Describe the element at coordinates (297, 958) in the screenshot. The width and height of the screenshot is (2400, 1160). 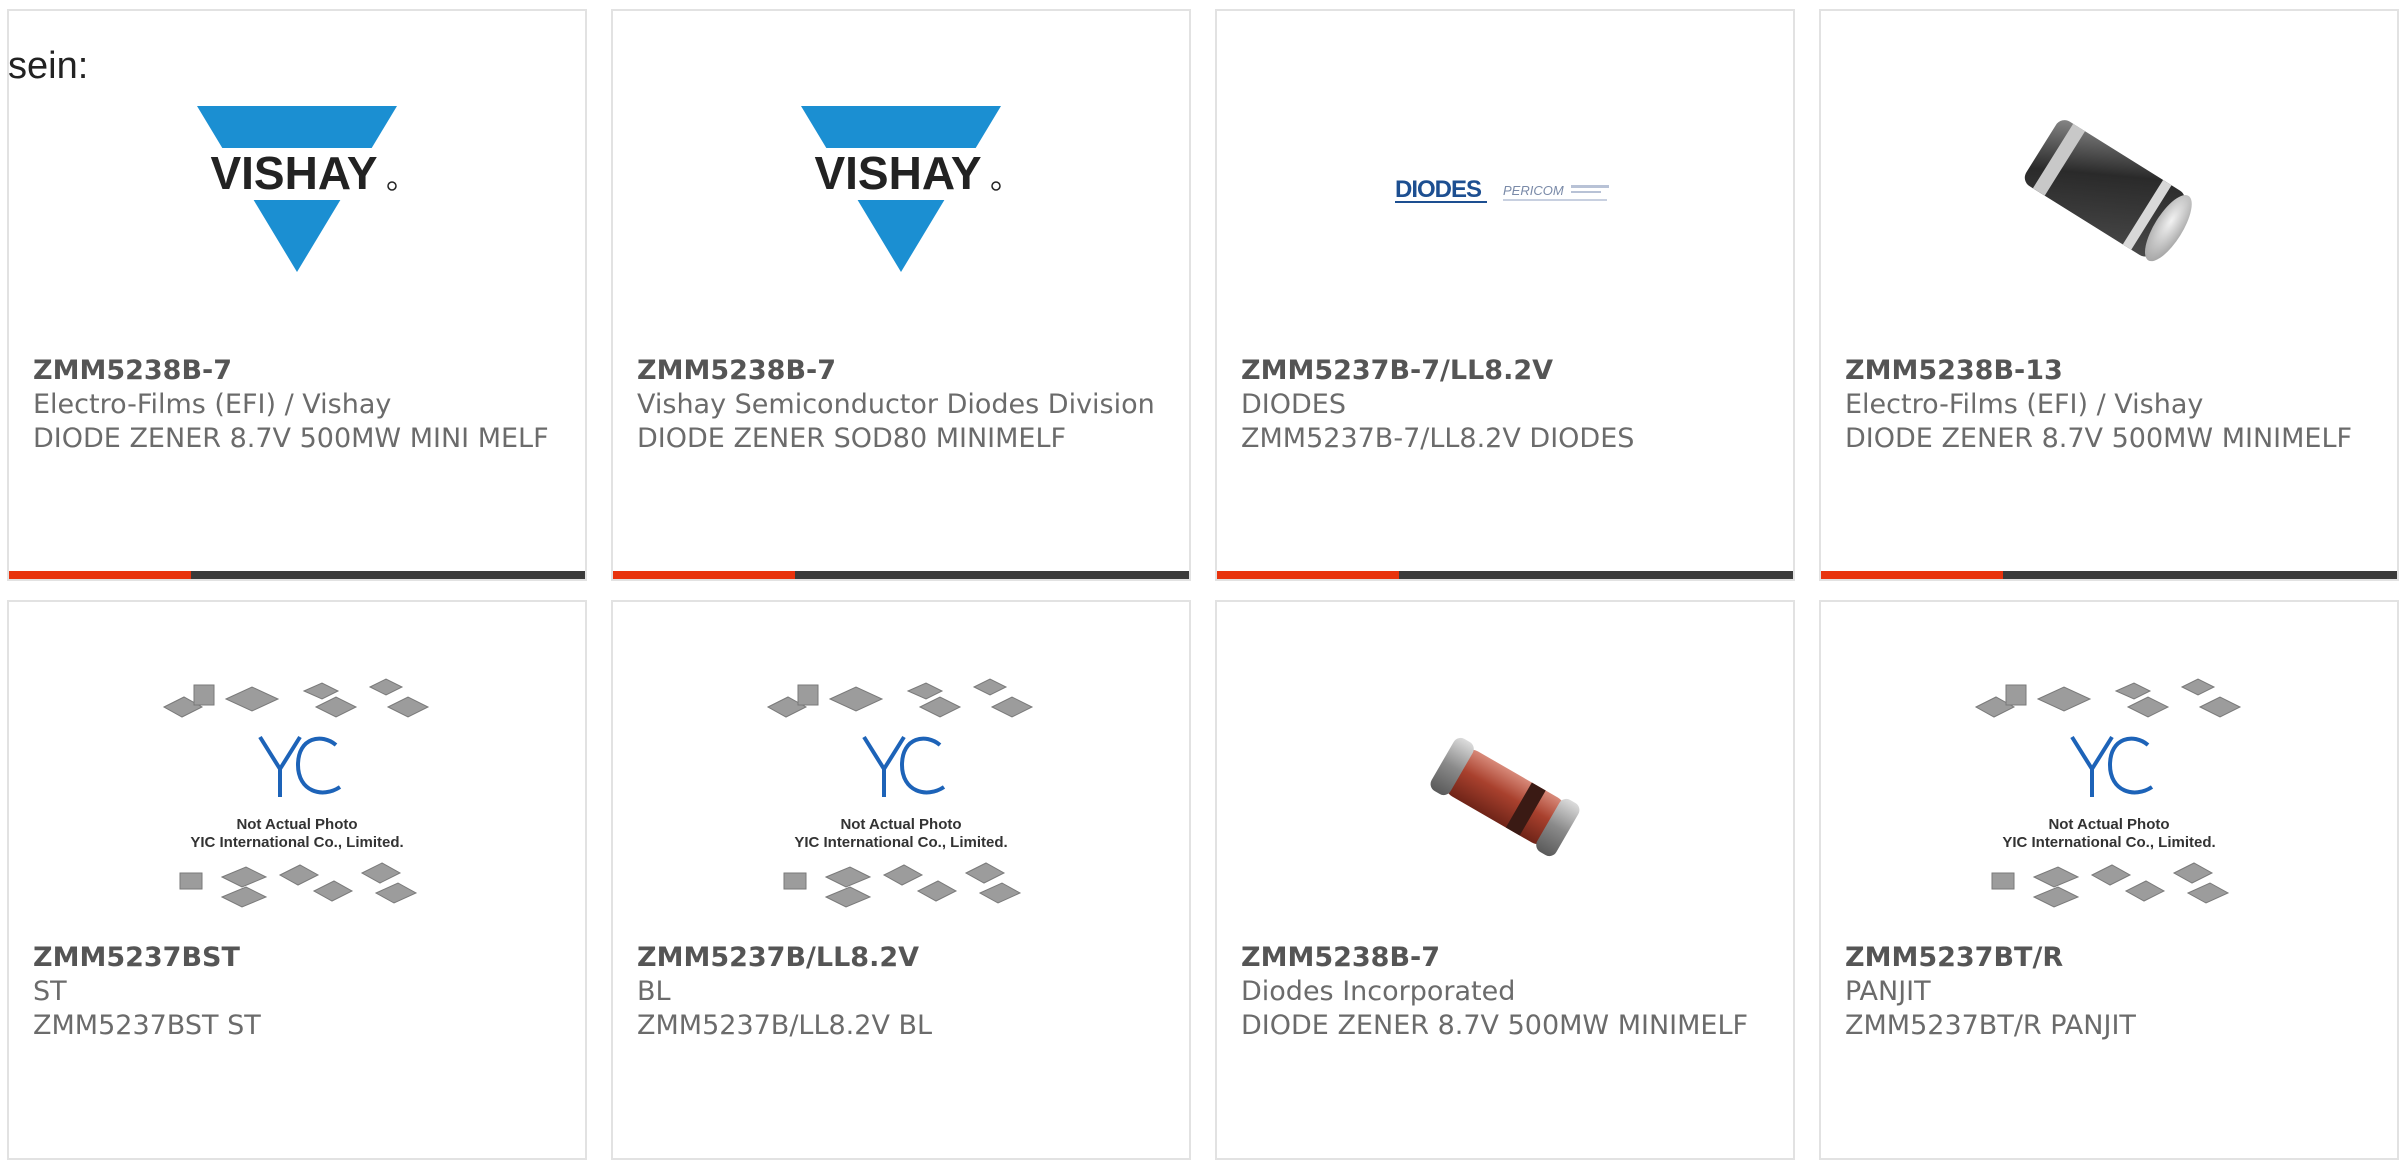
I see `part-number: ZMM5237BST` at that location.